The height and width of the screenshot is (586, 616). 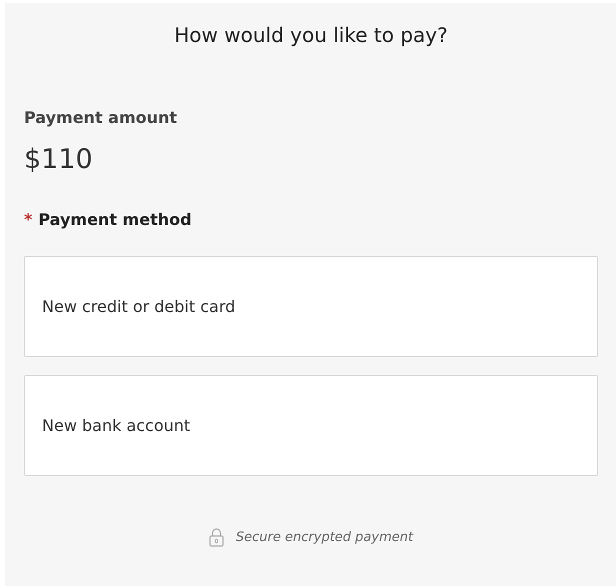 What do you see at coordinates (311, 35) in the screenshot?
I see `page-title: How would you like to pay?` at bounding box center [311, 35].